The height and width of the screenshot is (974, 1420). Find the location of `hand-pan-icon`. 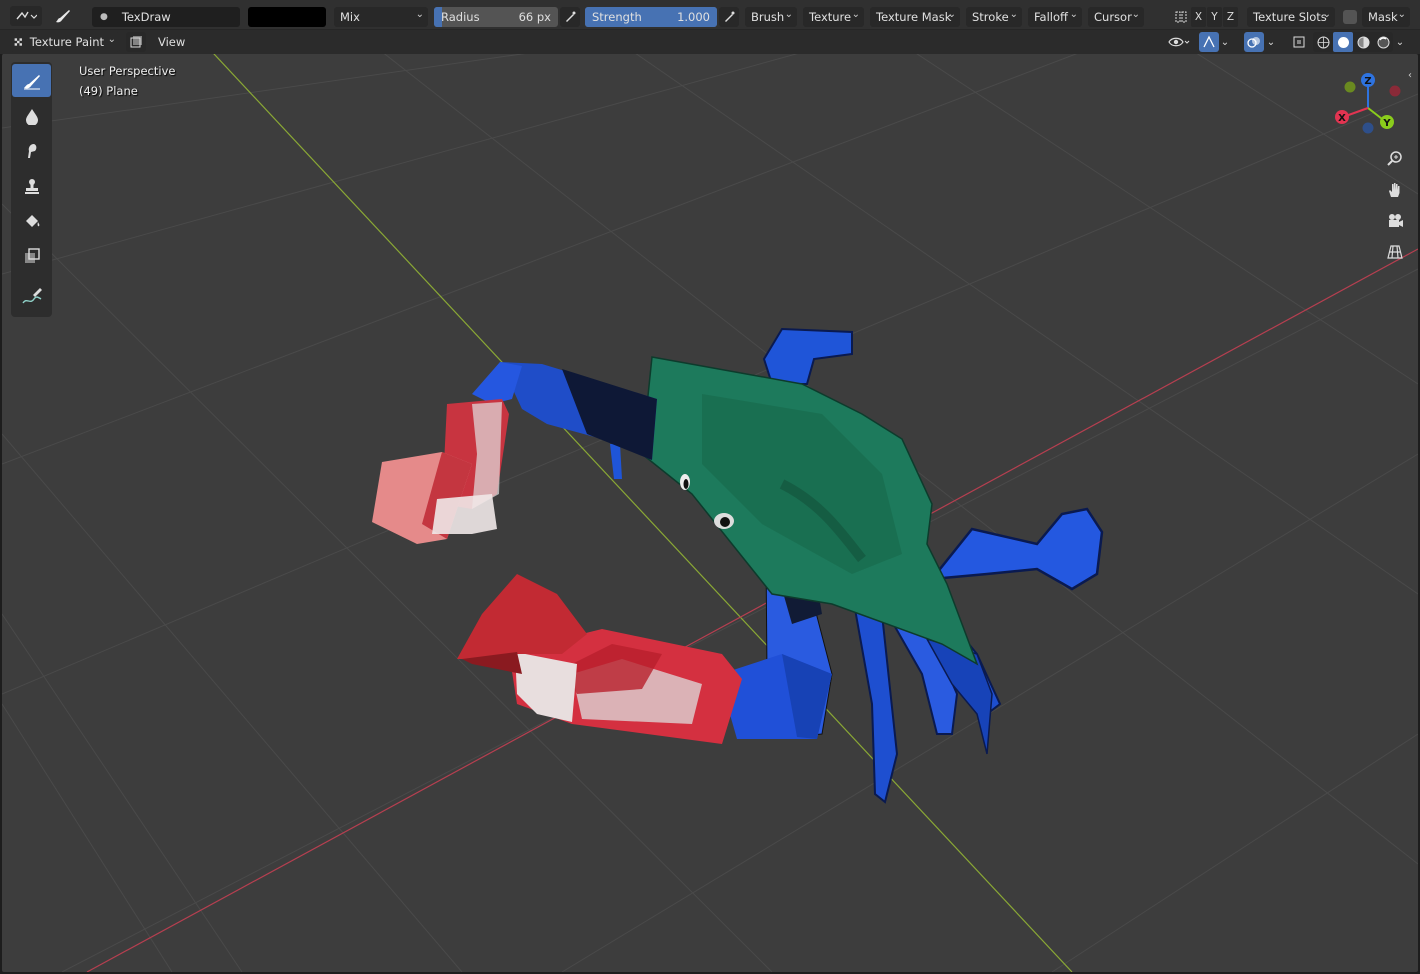

hand-pan-icon is located at coordinates (1395, 190).